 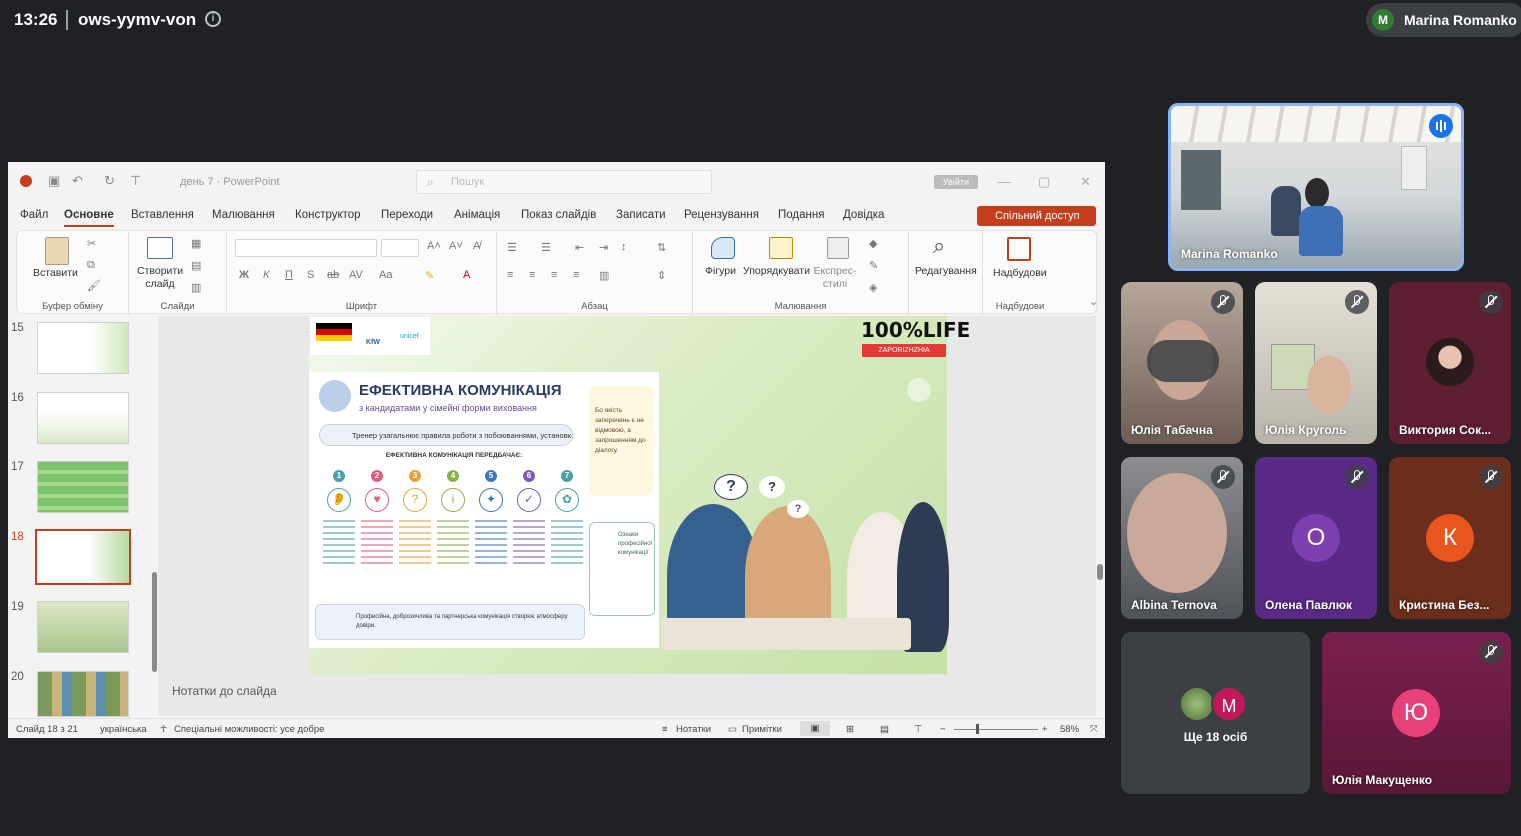 What do you see at coordinates (289, 275) in the screenshot?
I see `underline-icon: П` at bounding box center [289, 275].